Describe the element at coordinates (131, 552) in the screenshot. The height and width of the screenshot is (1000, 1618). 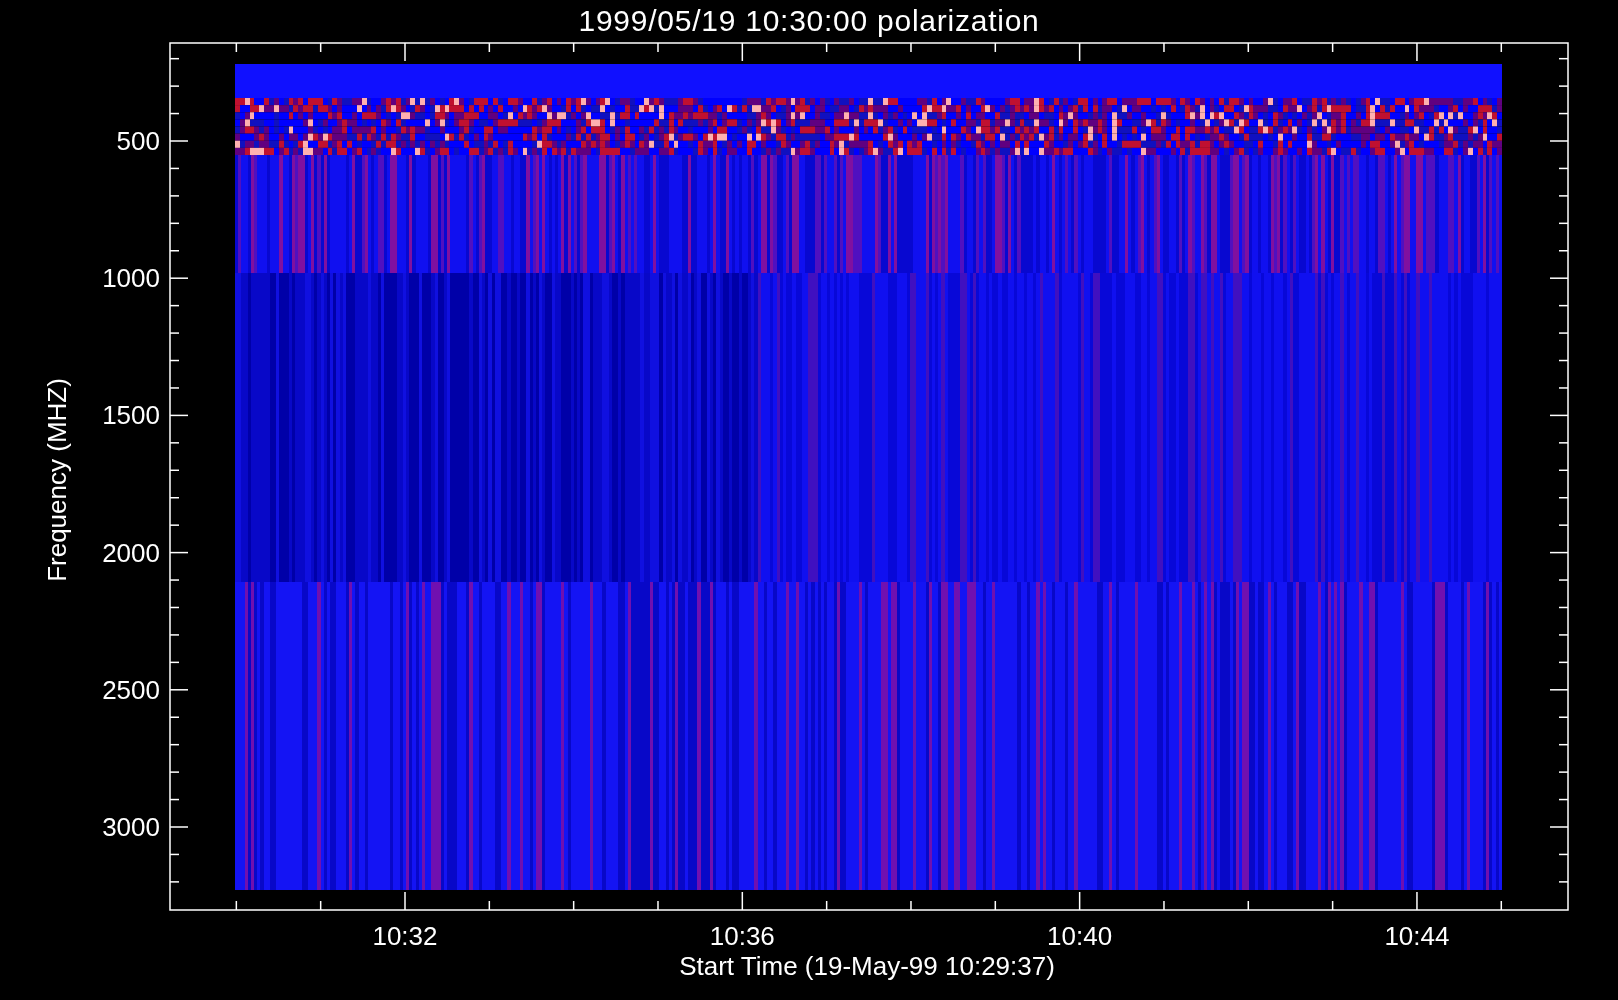
I see `tick-label: 2000` at that location.